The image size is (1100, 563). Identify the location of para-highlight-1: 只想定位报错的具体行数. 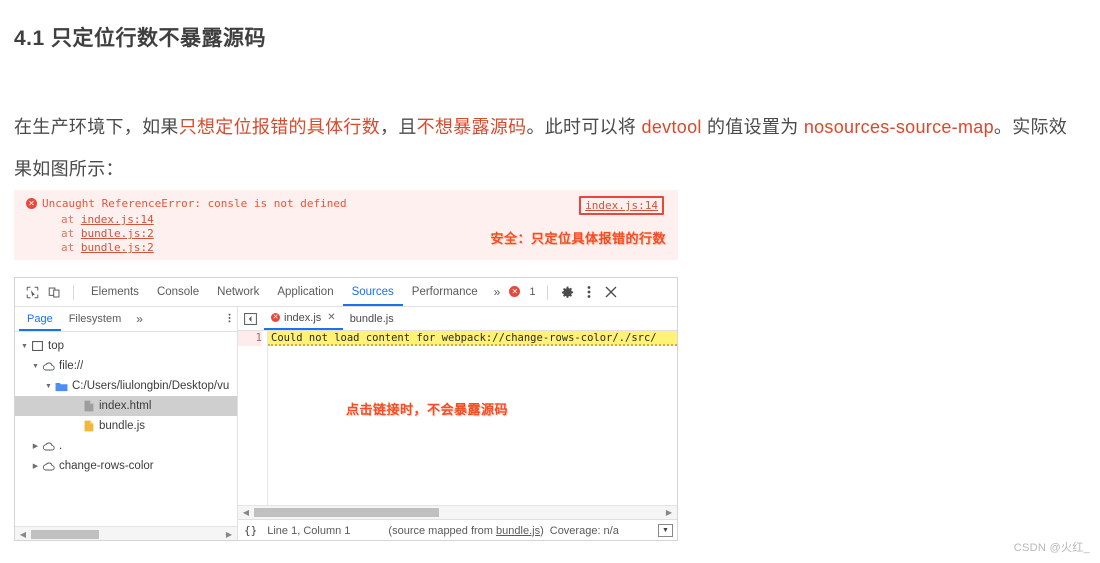
(279, 127).